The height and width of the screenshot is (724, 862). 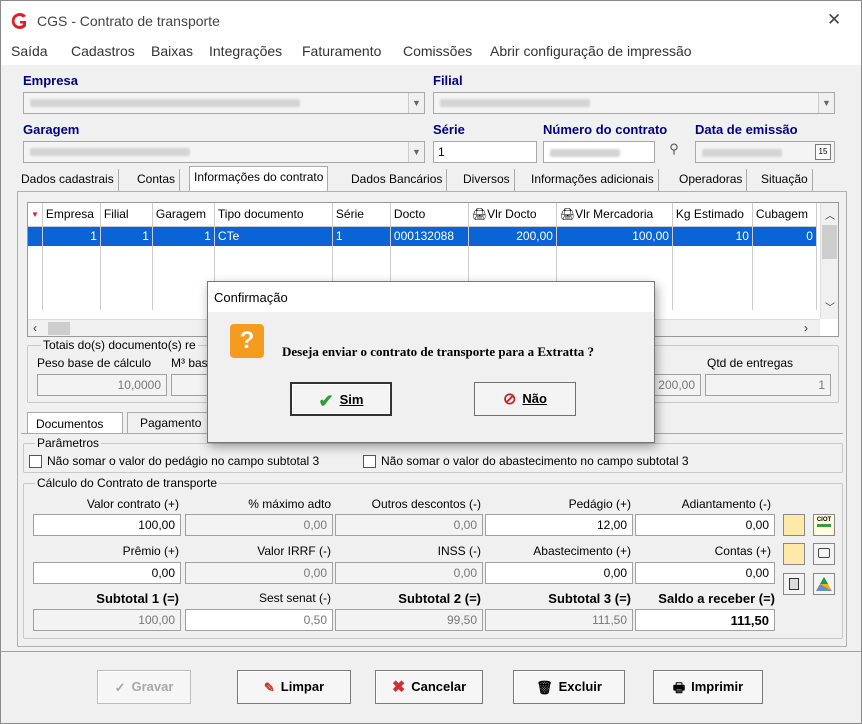 What do you see at coordinates (705, 620) in the screenshot?
I see `saldo-field: 111,50` at bounding box center [705, 620].